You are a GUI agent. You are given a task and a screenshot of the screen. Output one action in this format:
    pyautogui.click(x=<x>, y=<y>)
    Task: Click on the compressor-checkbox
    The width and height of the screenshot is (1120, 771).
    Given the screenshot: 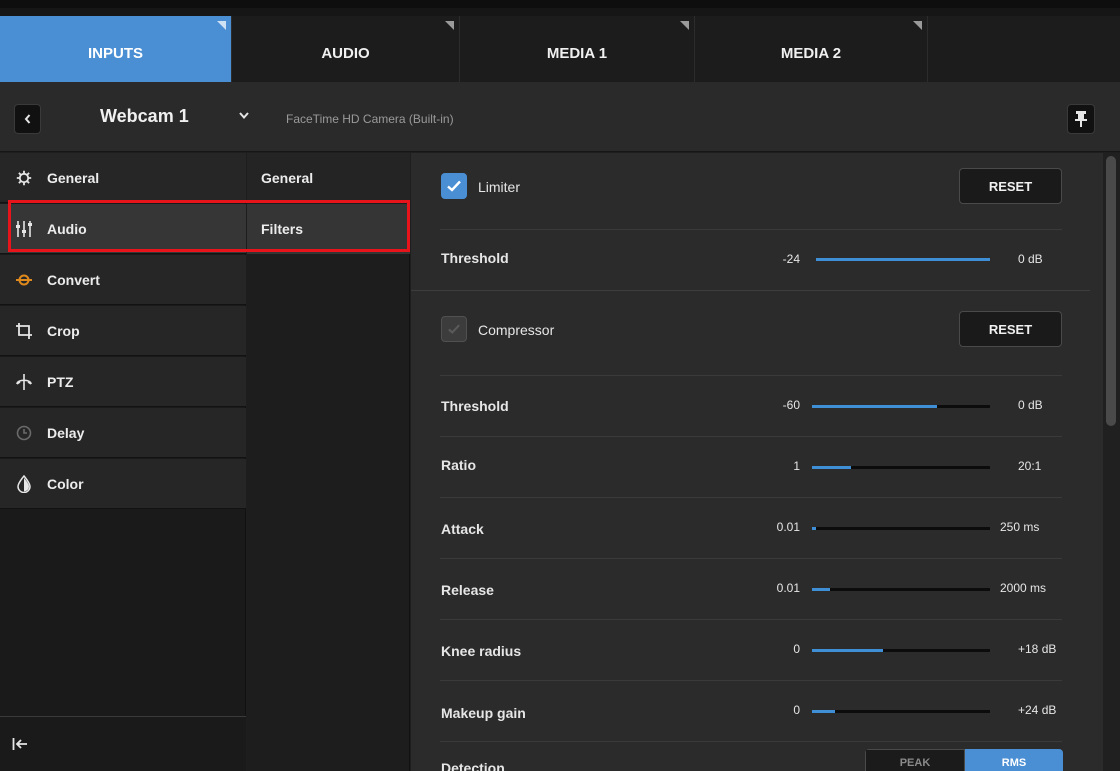 What is the action you would take?
    pyautogui.click(x=454, y=329)
    